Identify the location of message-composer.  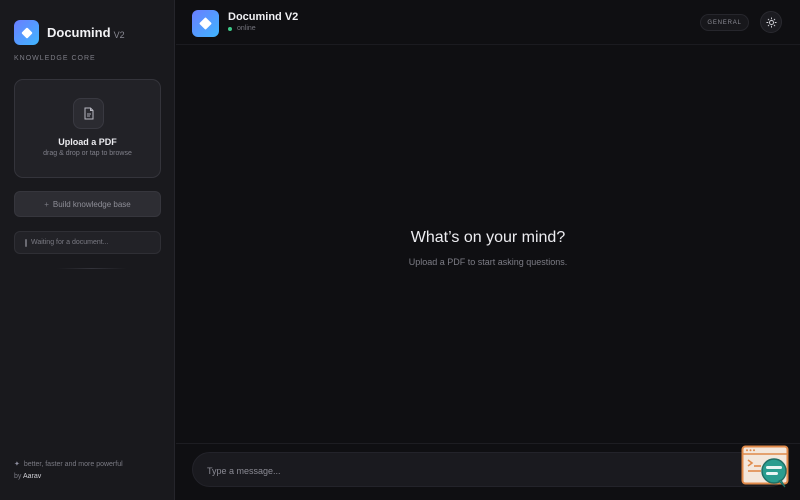
(490, 469).